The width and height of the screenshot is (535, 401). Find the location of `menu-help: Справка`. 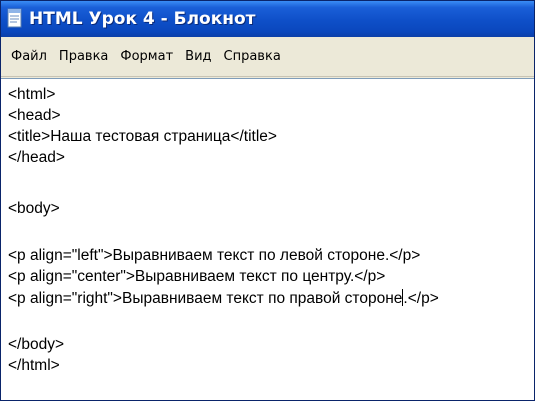

menu-help: Справка is located at coordinates (252, 56).